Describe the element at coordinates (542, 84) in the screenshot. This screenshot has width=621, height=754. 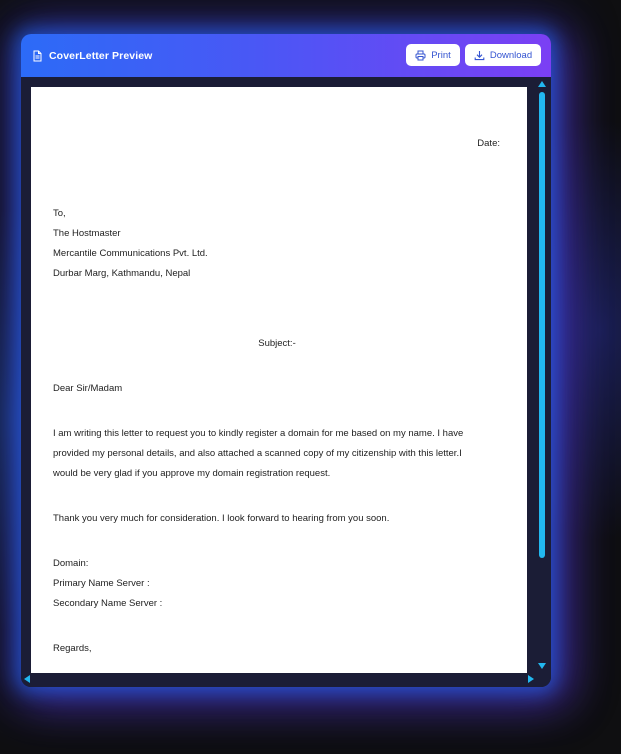
I see `scroll-up-arrow-icon` at that location.